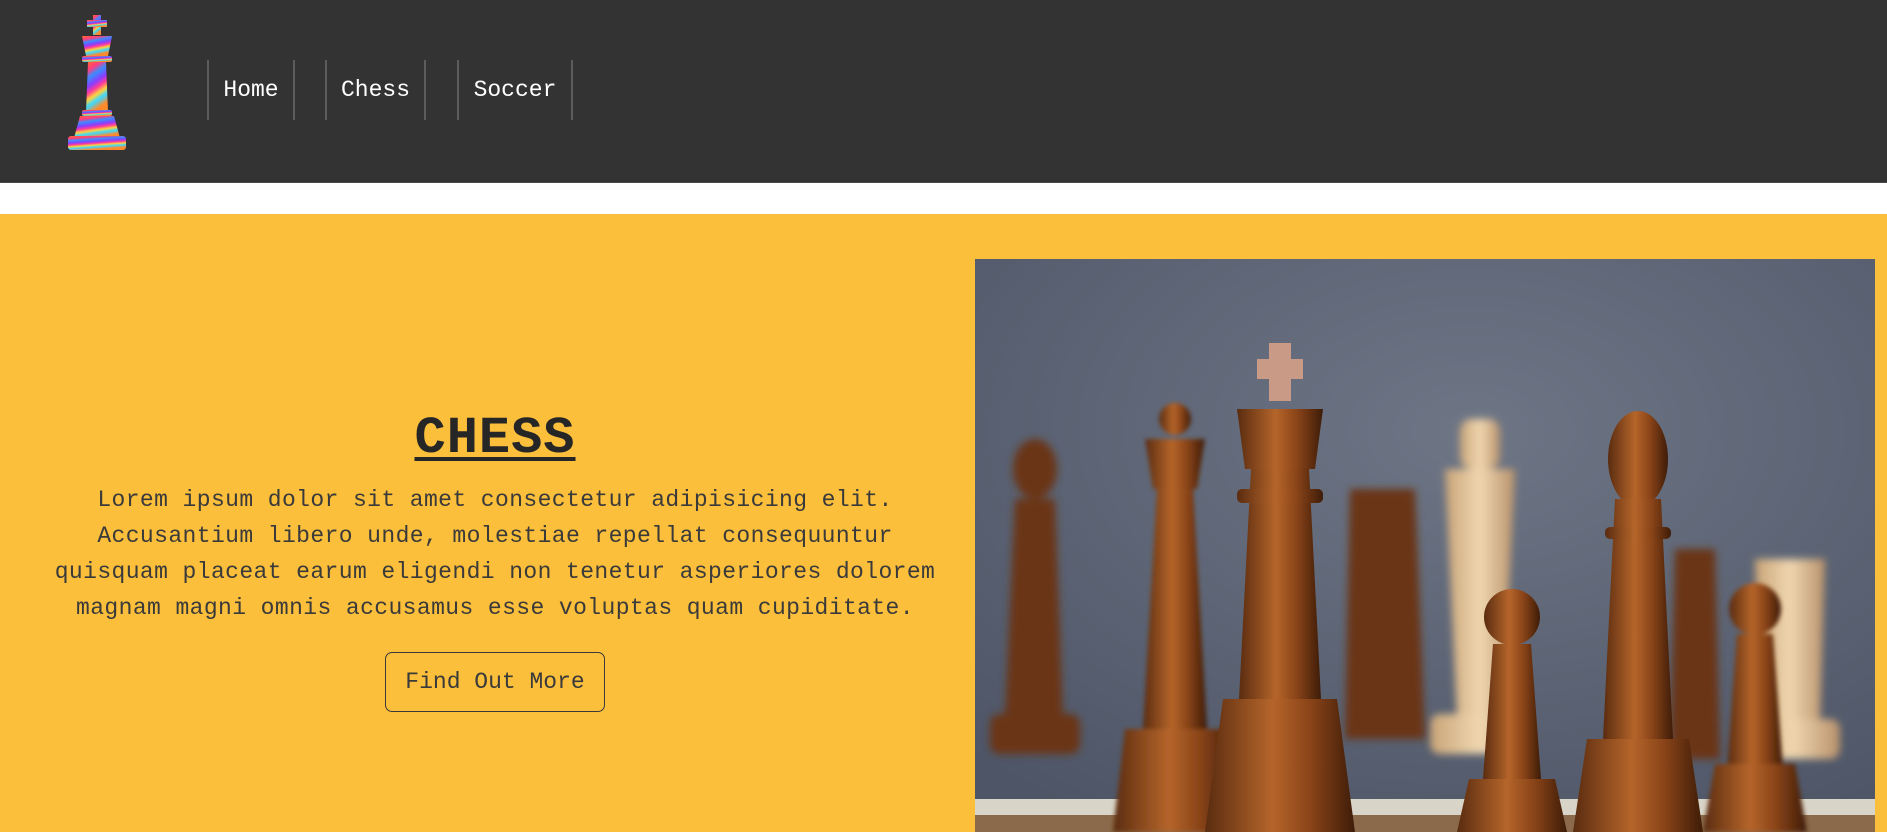 The width and height of the screenshot is (1887, 832). What do you see at coordinates (495, 682) in the screenshot?
I see `find-out-more-button: Find Out More` at bounding box center [495, 682].